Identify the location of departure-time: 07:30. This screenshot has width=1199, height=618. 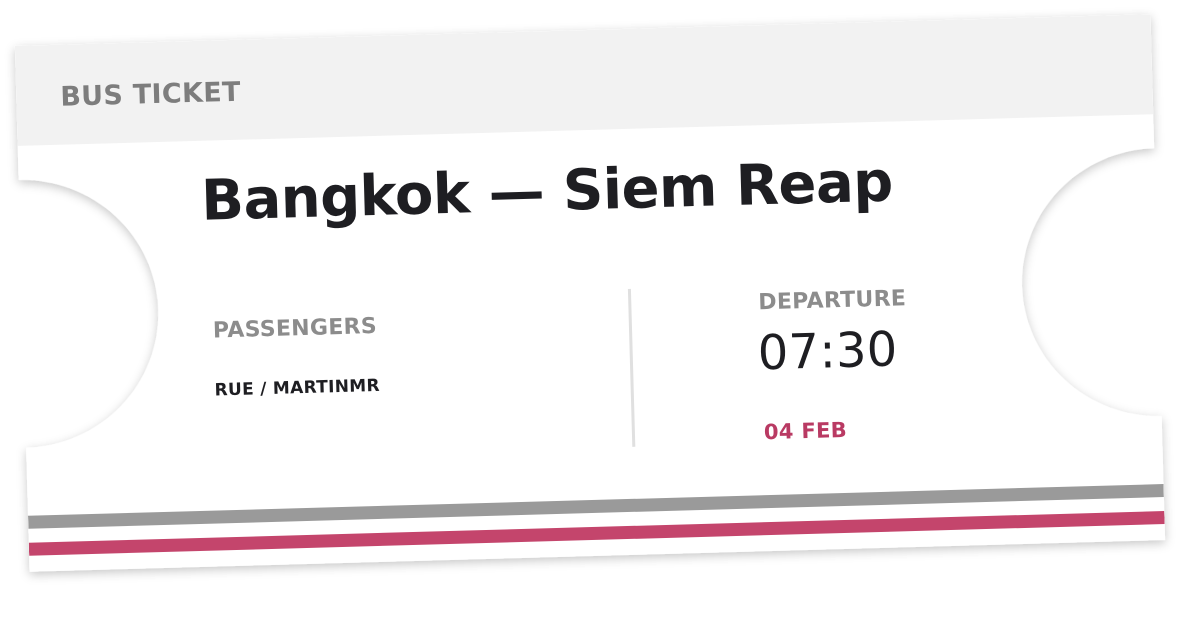
(827, 351).